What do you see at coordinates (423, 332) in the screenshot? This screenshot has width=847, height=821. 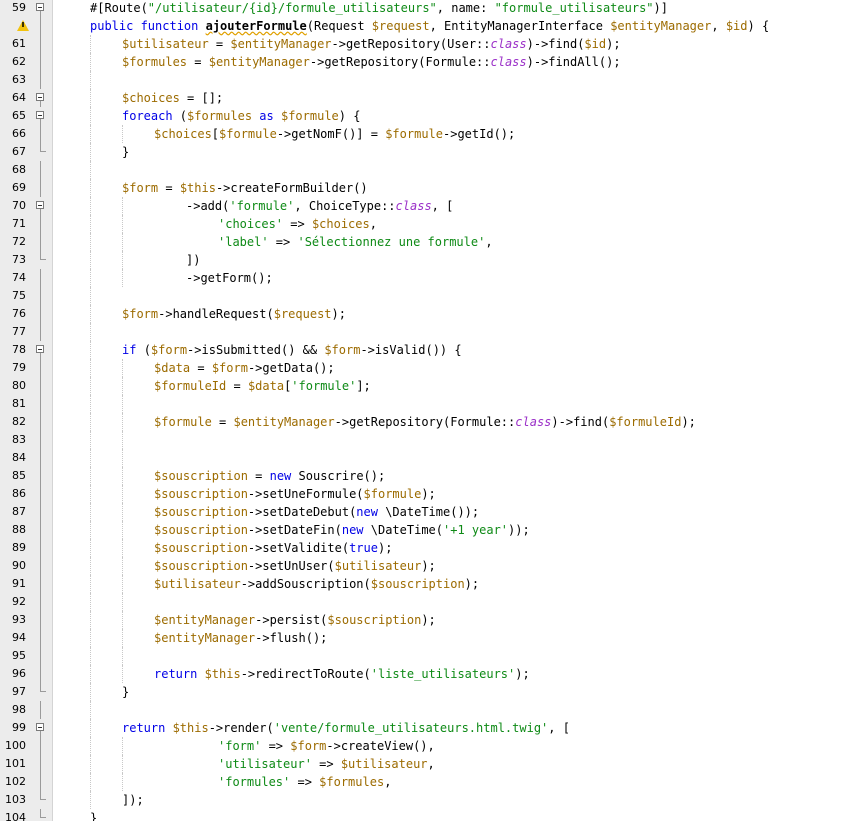 I see `code-line: 77` at bounding box center [423, 332].